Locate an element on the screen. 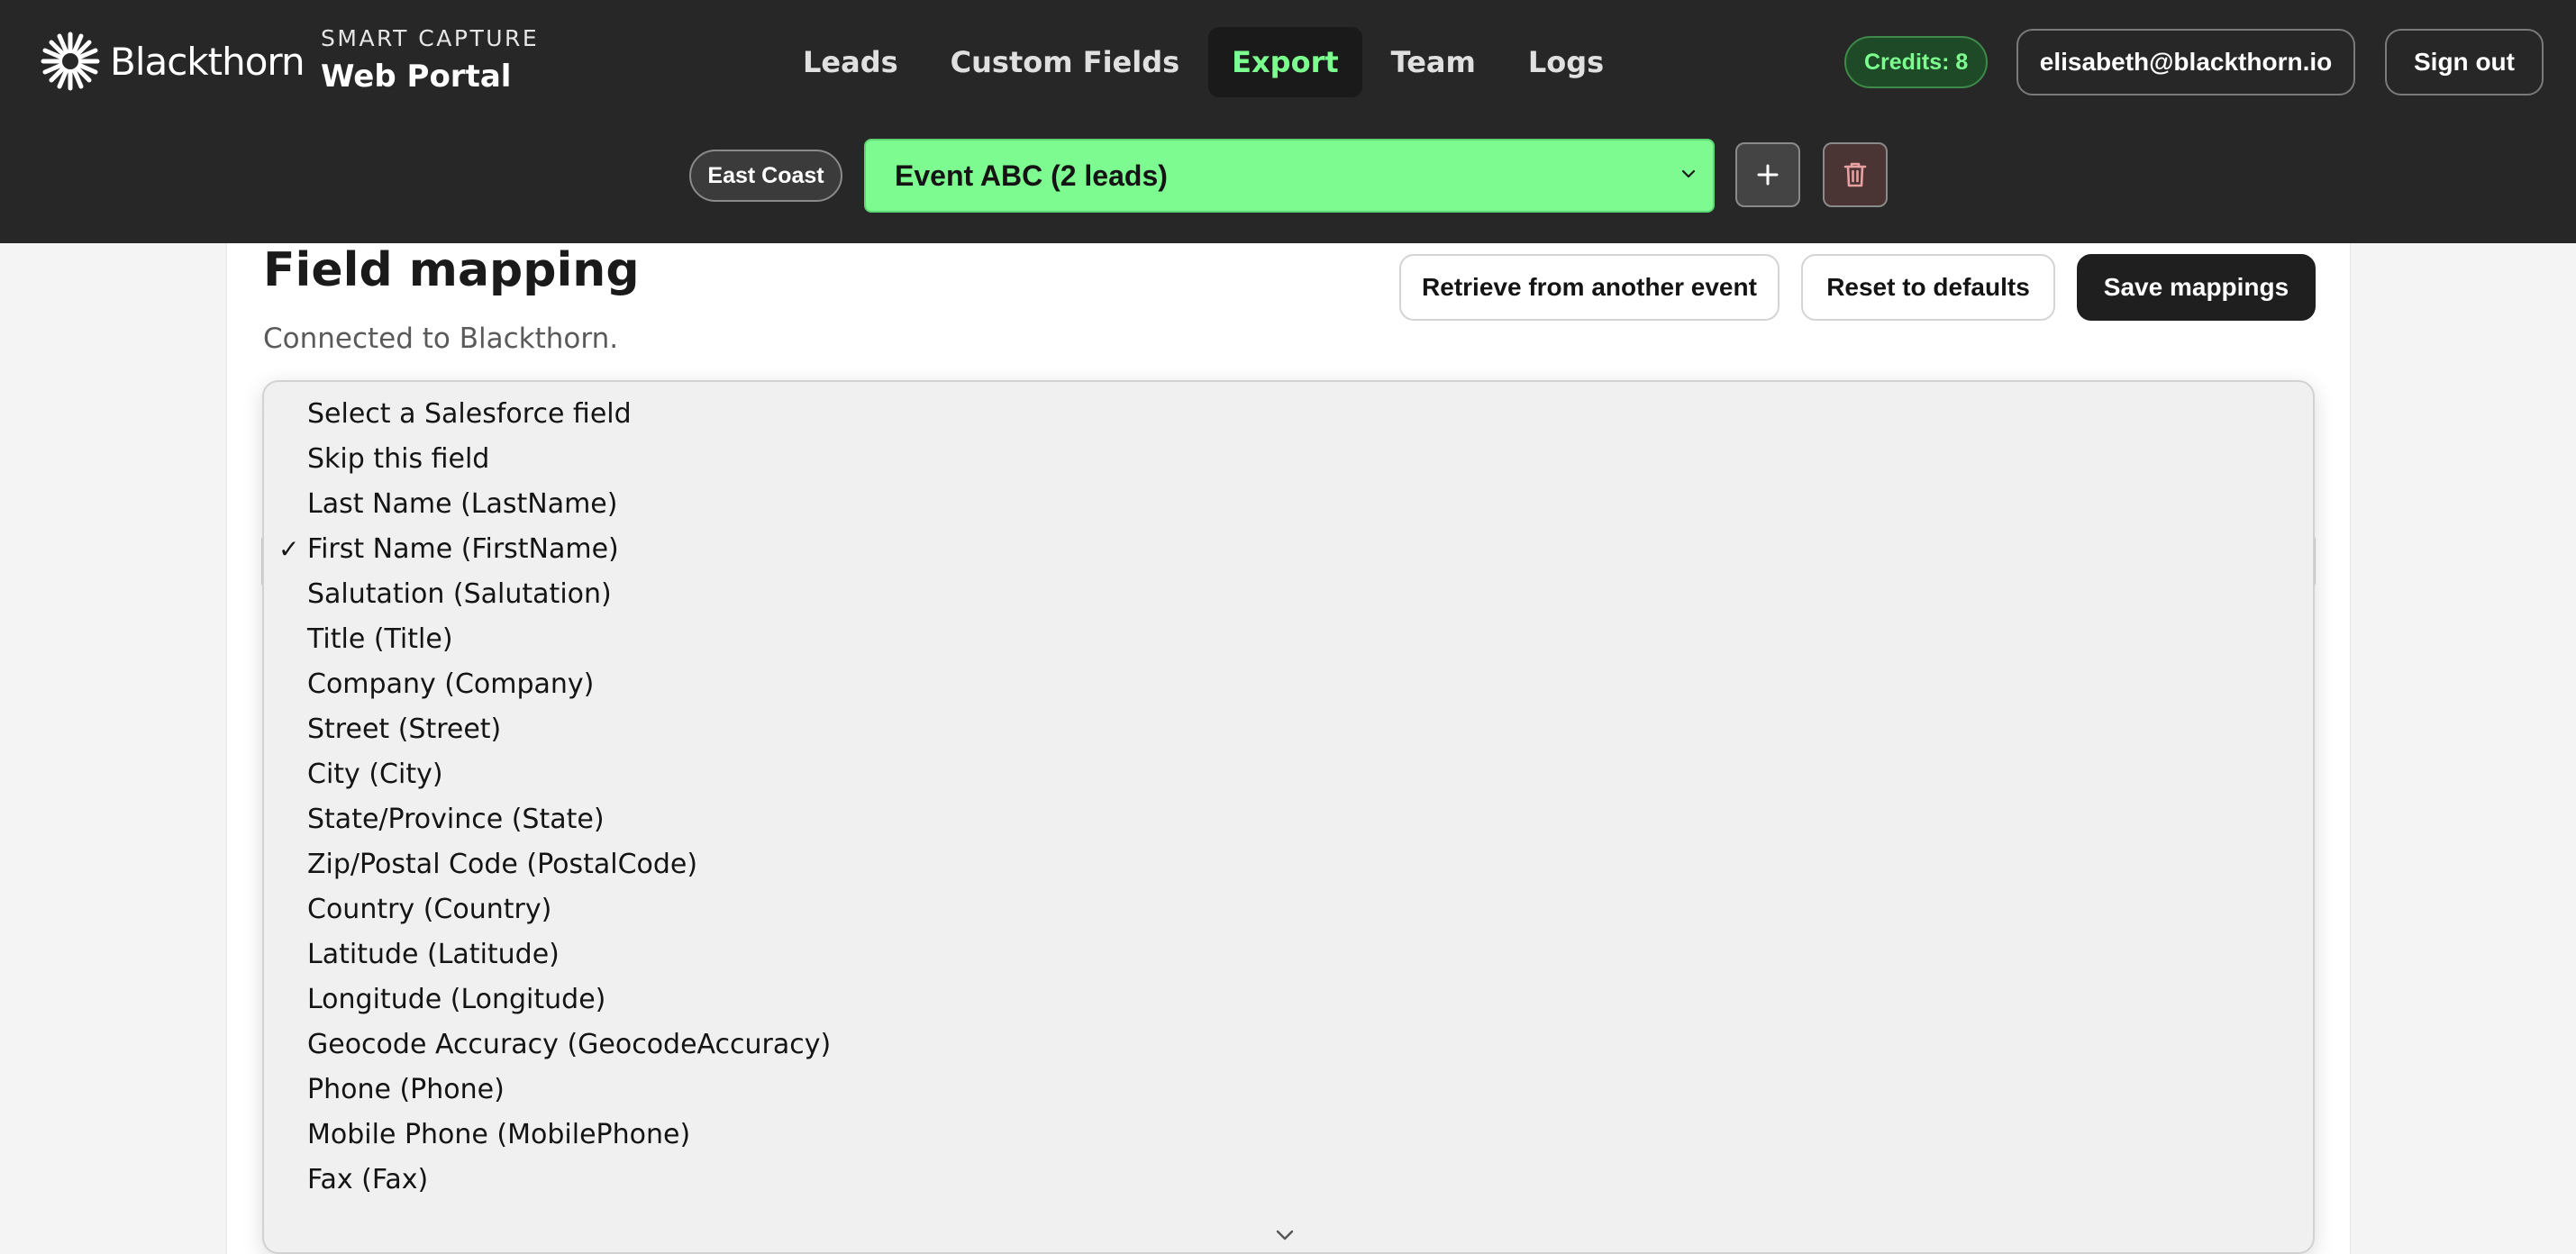 The height and width of the screenshot is (1254, 2576). trash-icon is located at coordinates (1855, 174).